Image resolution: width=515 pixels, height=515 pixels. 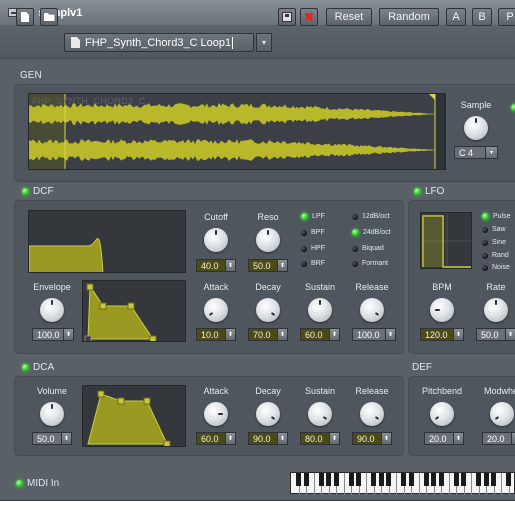 What do you see at coordinates (444, 438) in the screenshot?
I see `pitchbend-value-box: 20.0 ⬍` at bounding box center [444, 438].